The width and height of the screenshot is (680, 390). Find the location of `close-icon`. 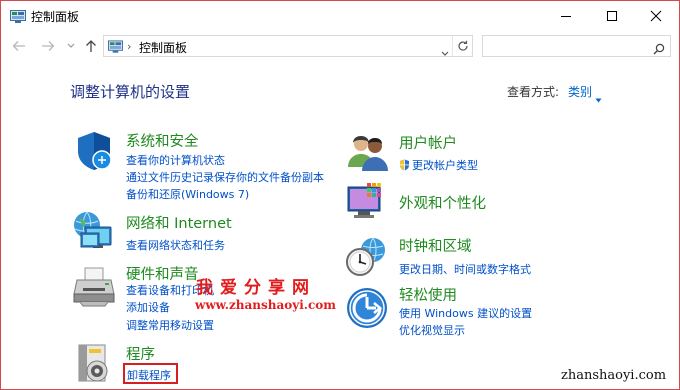

close-icon is located at coordinates (656, 16).